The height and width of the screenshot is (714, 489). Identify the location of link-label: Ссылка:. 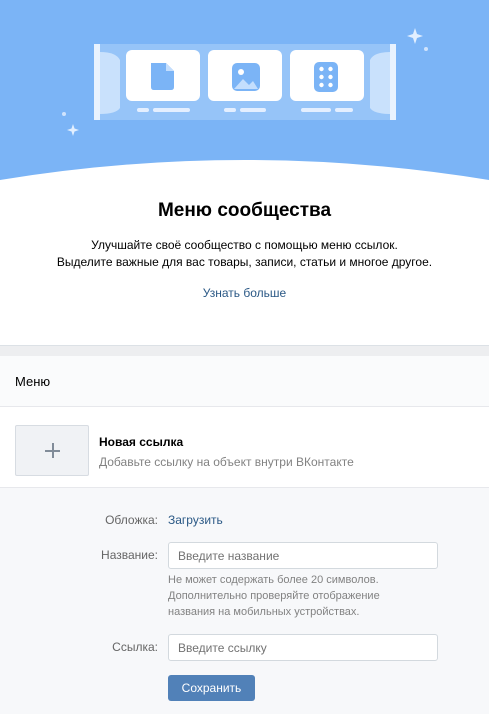
(135, 647).